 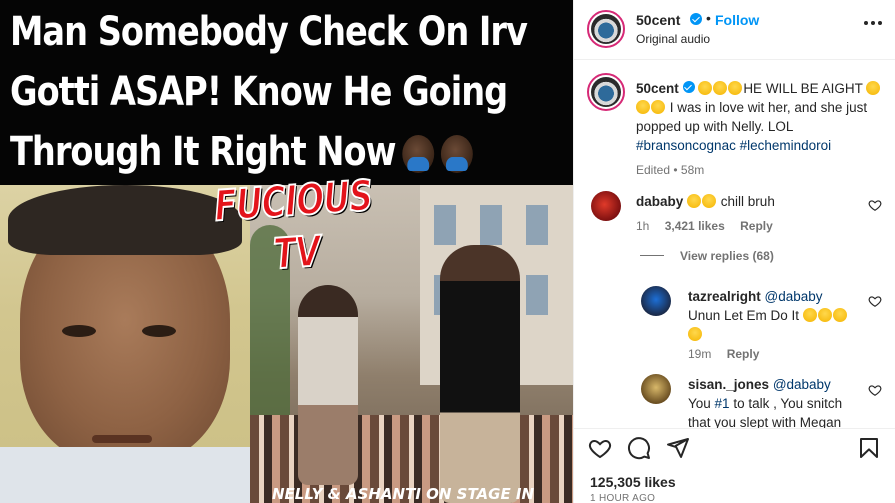 What do you see at coordinates (873, 25) in the screenshot?
I see `more-options-icon` at bounding box center [873, 25].